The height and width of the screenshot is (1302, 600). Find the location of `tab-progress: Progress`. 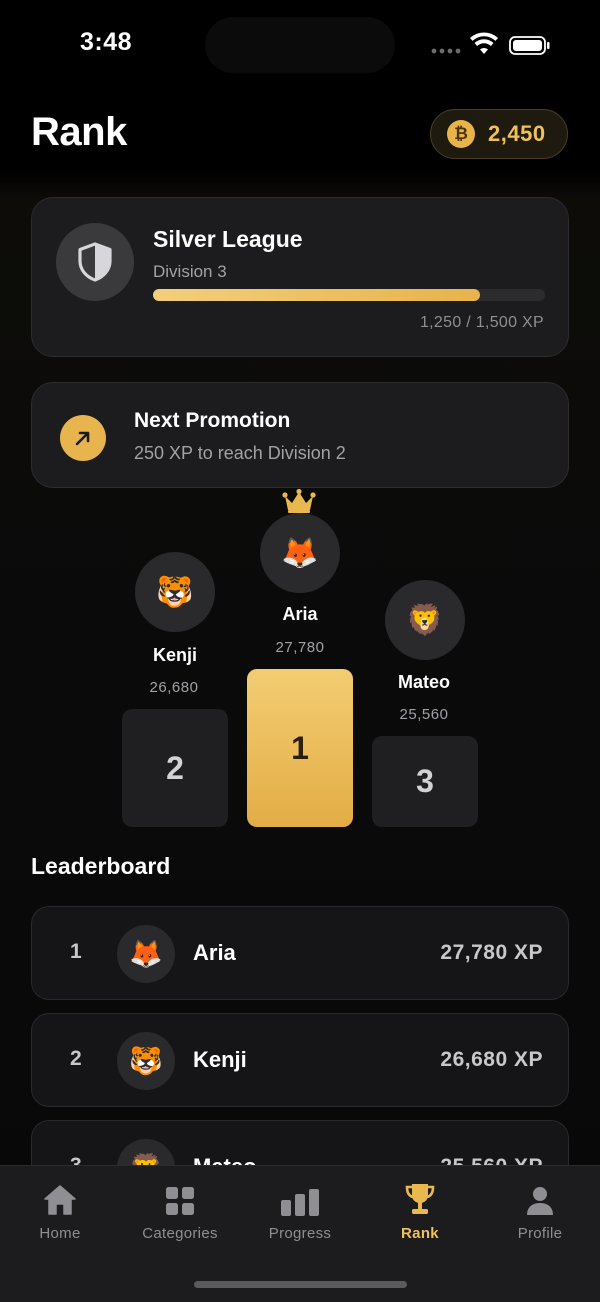

tab-progress: Progress is located at coordinates (300, 1212).